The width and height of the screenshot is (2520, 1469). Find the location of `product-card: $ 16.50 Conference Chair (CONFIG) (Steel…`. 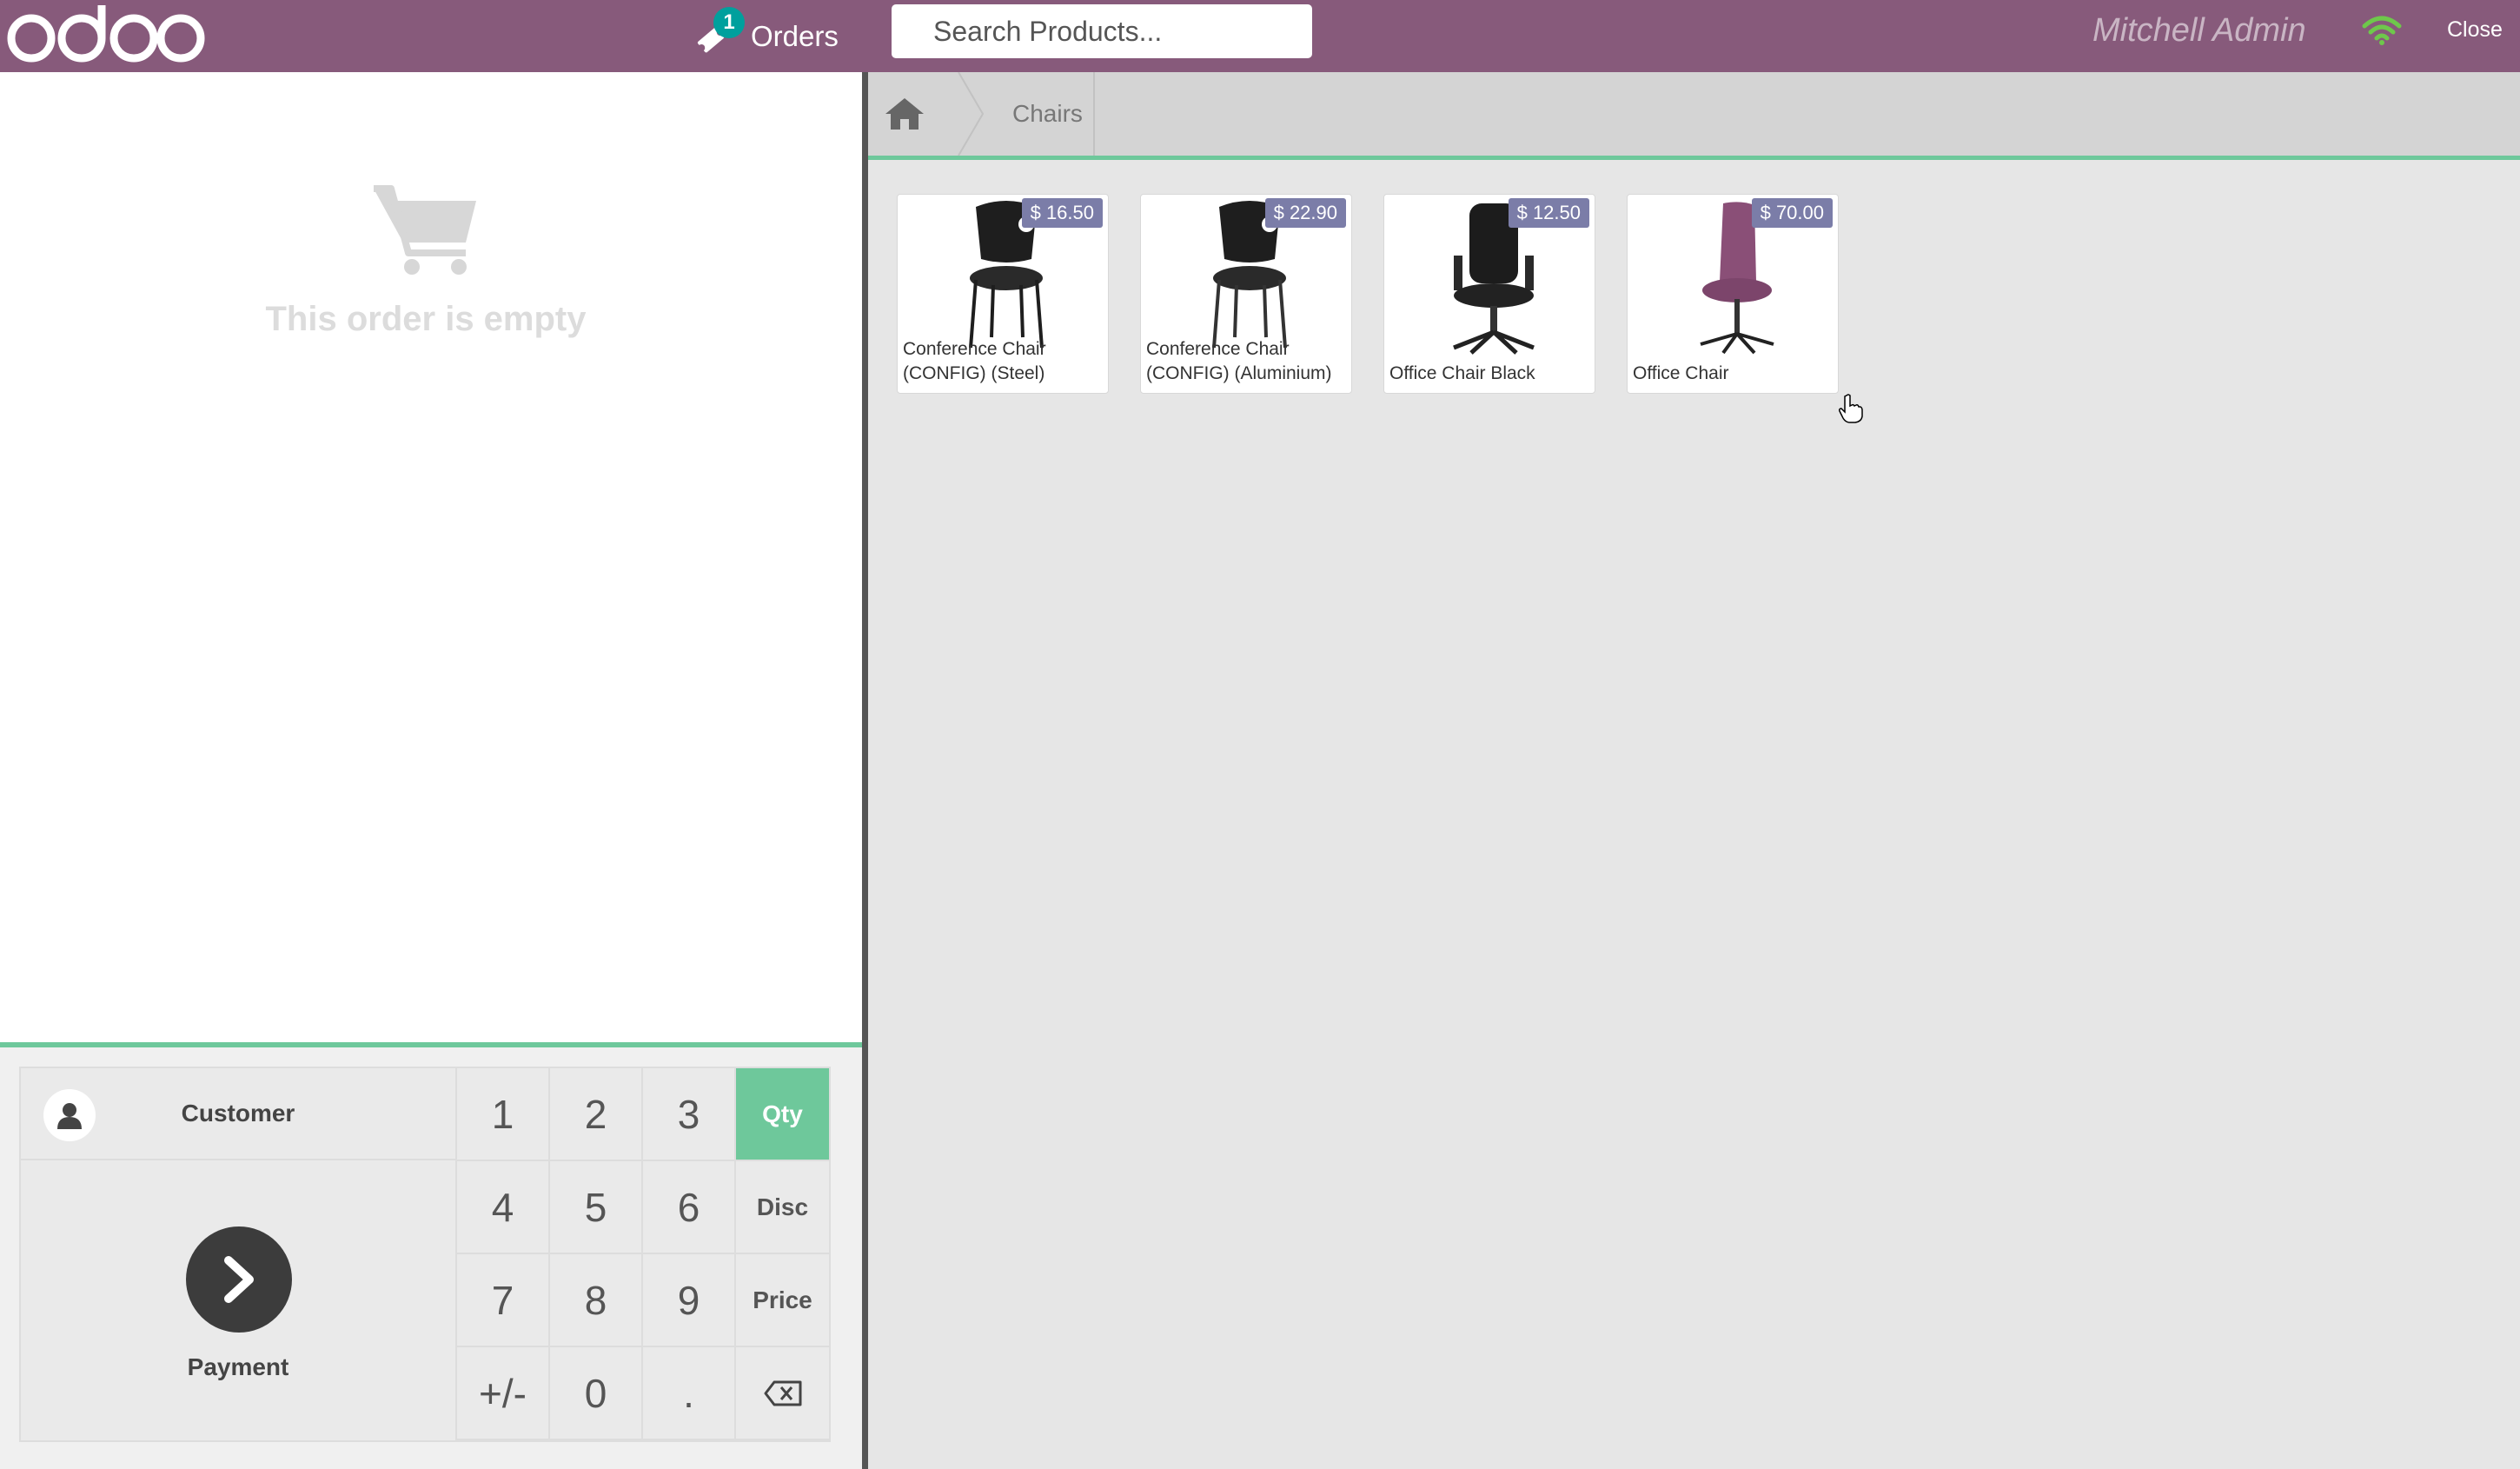

product-card: $ 16.50 Conference Chair (CONFIG) (Steel… is located at coordinates (1003, 294).